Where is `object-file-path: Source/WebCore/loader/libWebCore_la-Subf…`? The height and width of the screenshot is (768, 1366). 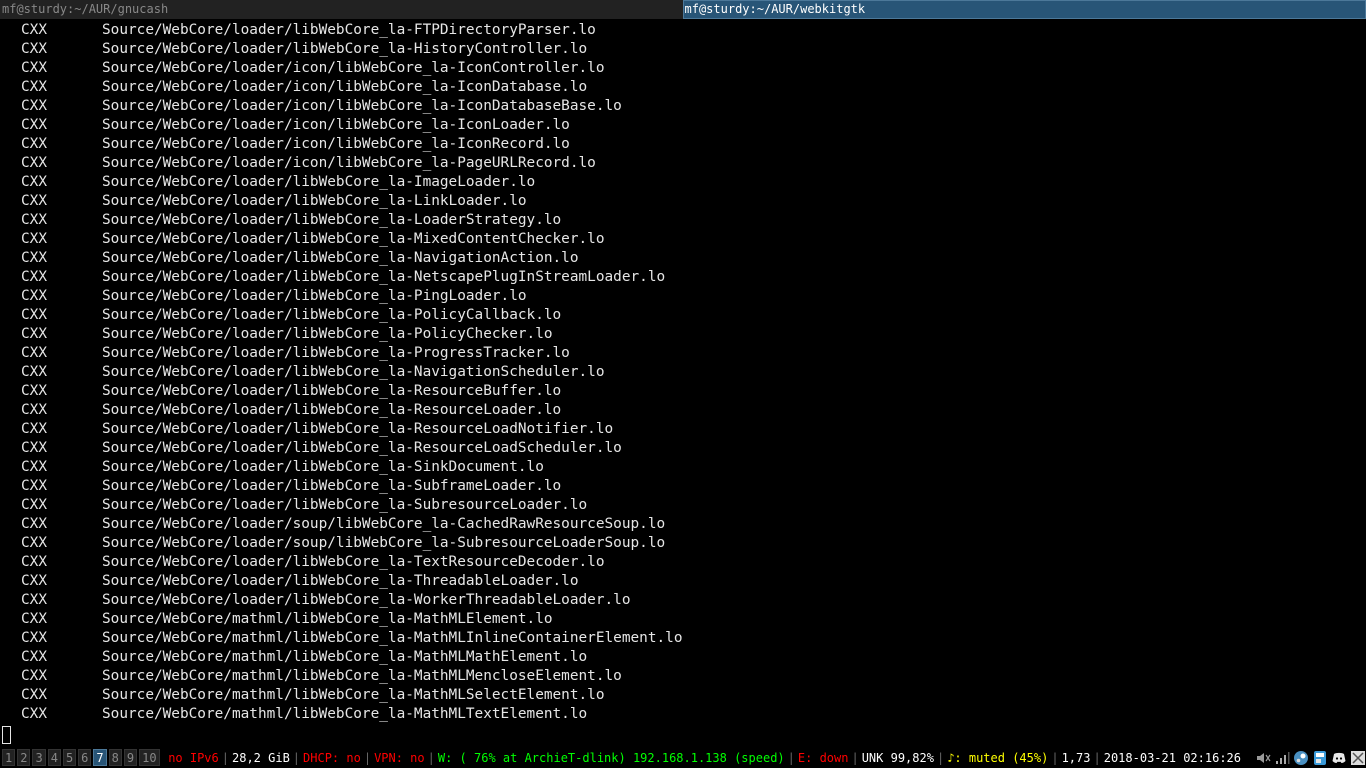
object-file-path: Source/WebCore/loader/libWebCore_la-Subf… is located at coordinates (332, 486).